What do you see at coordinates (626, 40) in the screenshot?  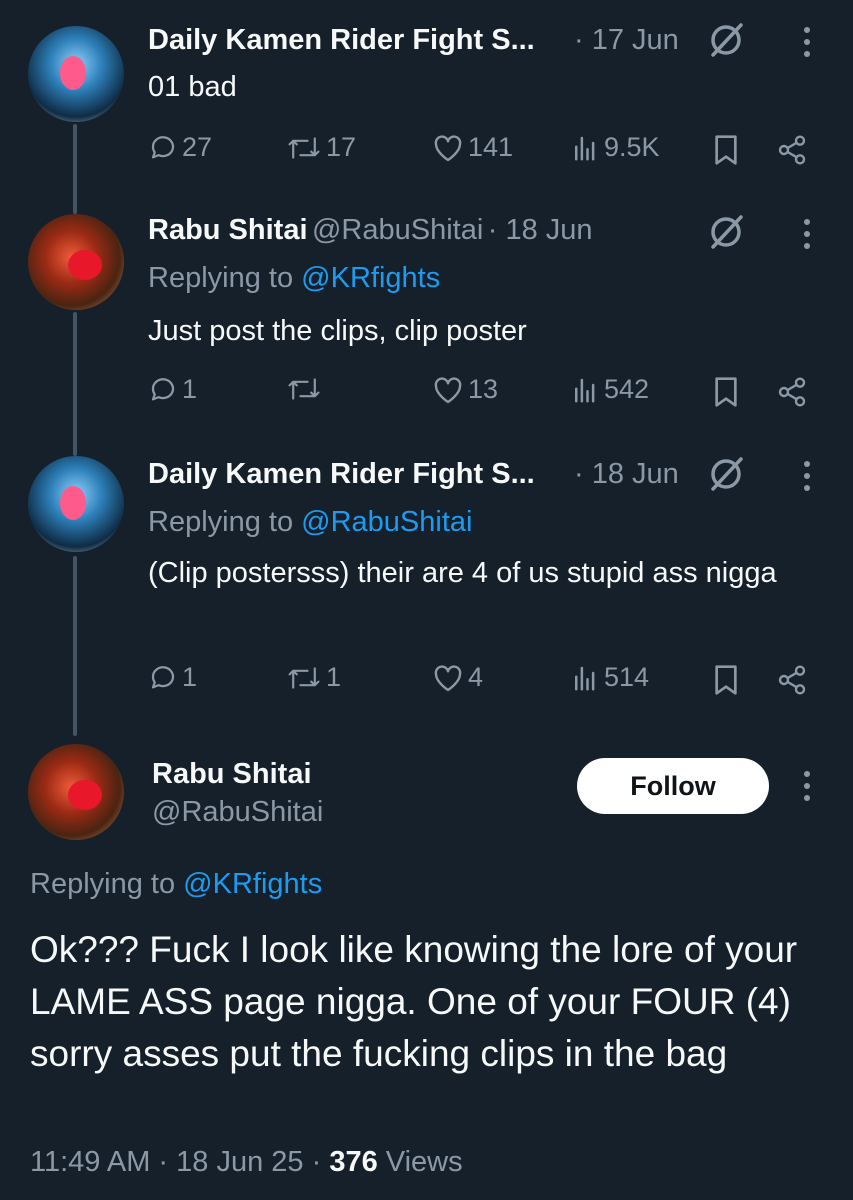 I see `tweet-date: · 17 Jun` at bounding box center [626, 40].